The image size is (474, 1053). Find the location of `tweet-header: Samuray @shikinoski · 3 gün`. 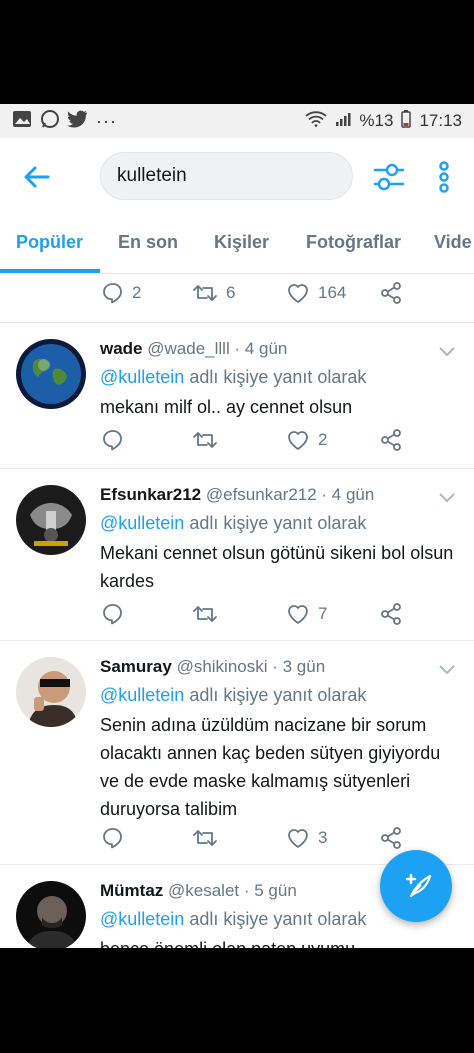

tweet-header: Samuray @shikinoski · 3 gün is located at coordinates (212, 667).